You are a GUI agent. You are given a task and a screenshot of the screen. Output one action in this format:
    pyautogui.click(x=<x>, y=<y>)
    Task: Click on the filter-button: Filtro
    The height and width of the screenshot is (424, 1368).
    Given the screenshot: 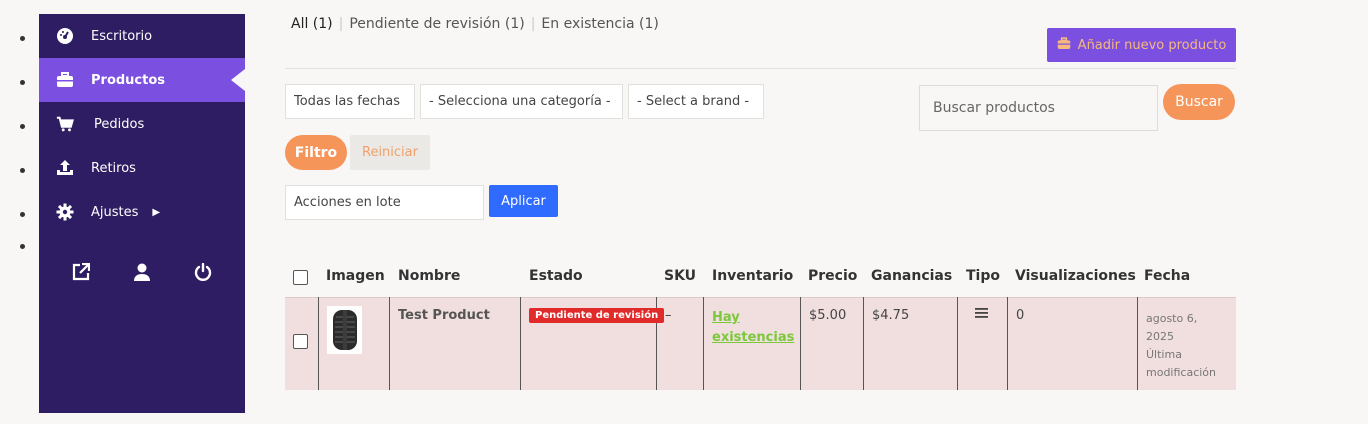 What is the action you would take?
    pyautogui.click(x=316, y=152)
    